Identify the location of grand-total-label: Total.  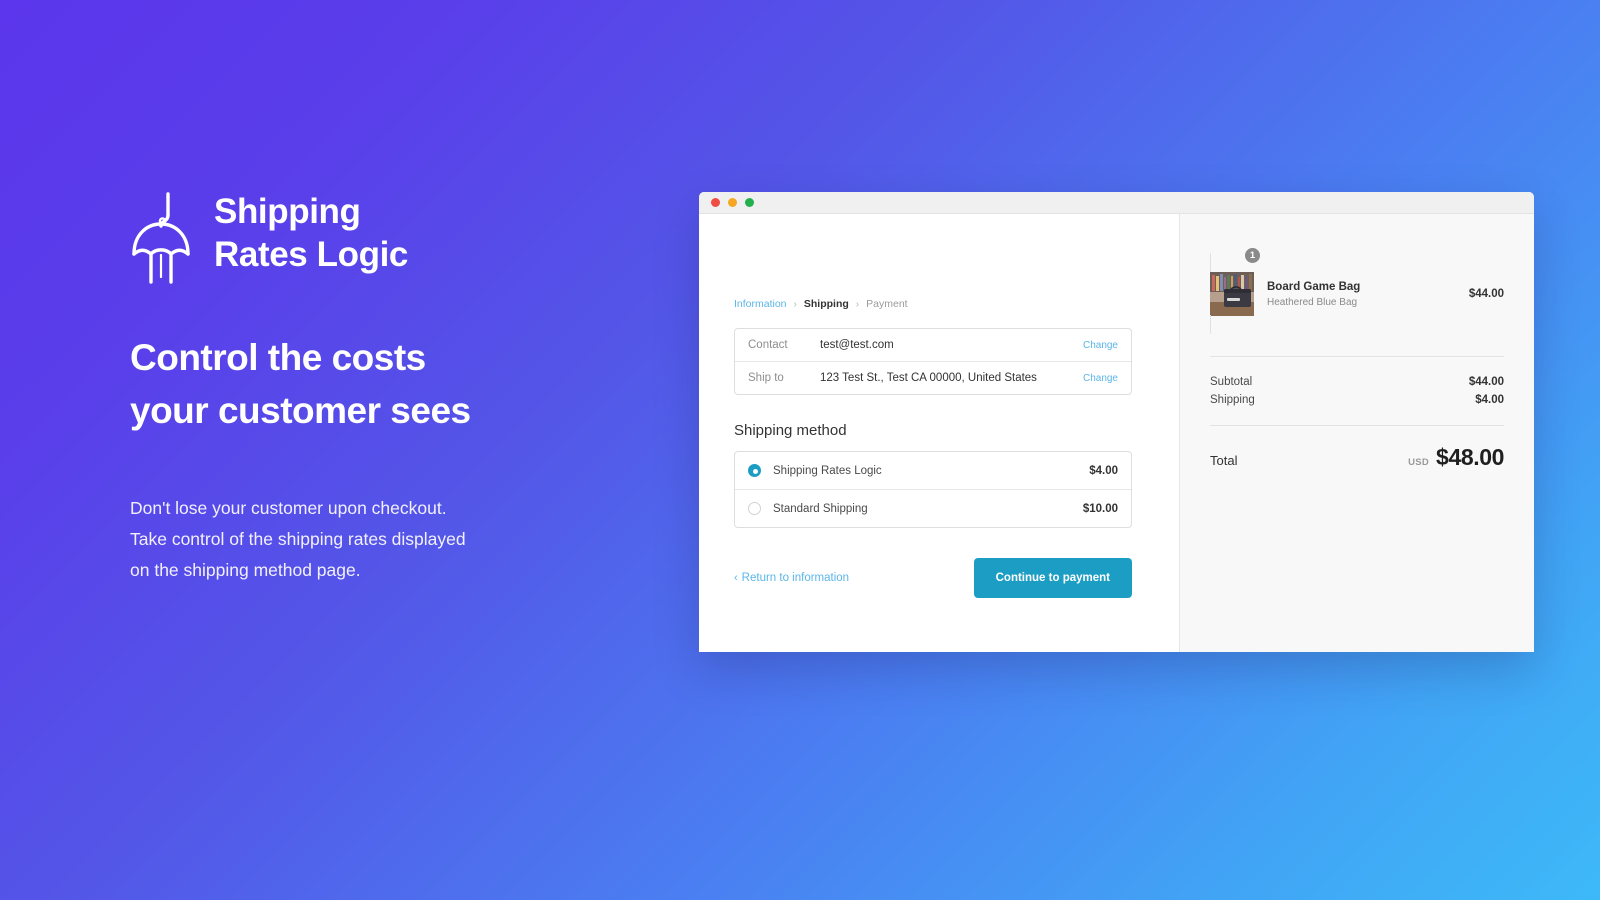
(1224, 460).